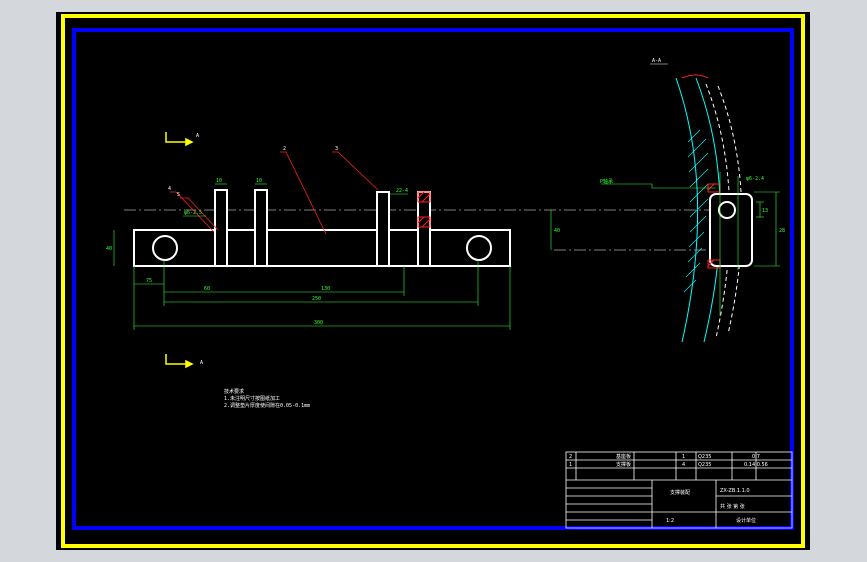 This screenshot has width=867, height=562. I want to click on tech-notes-line2: 2.调整垫片厚度使间隙在0.05-0.1mm, so click(267, 405).